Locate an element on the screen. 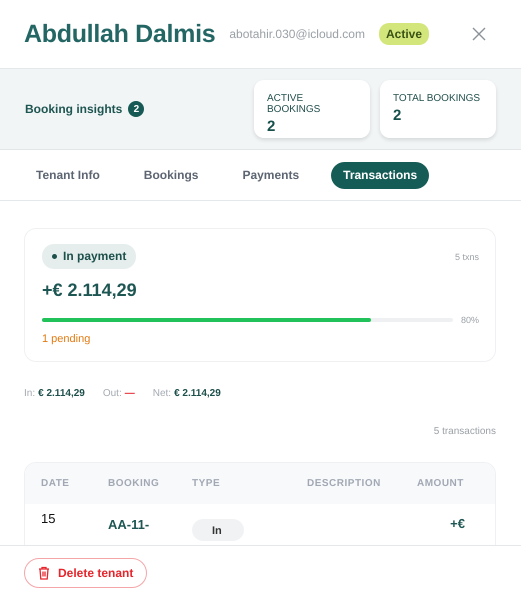 Image resolution: width=521 pixels, height=600 pixels. close-button is located at coordinates (479, 34).